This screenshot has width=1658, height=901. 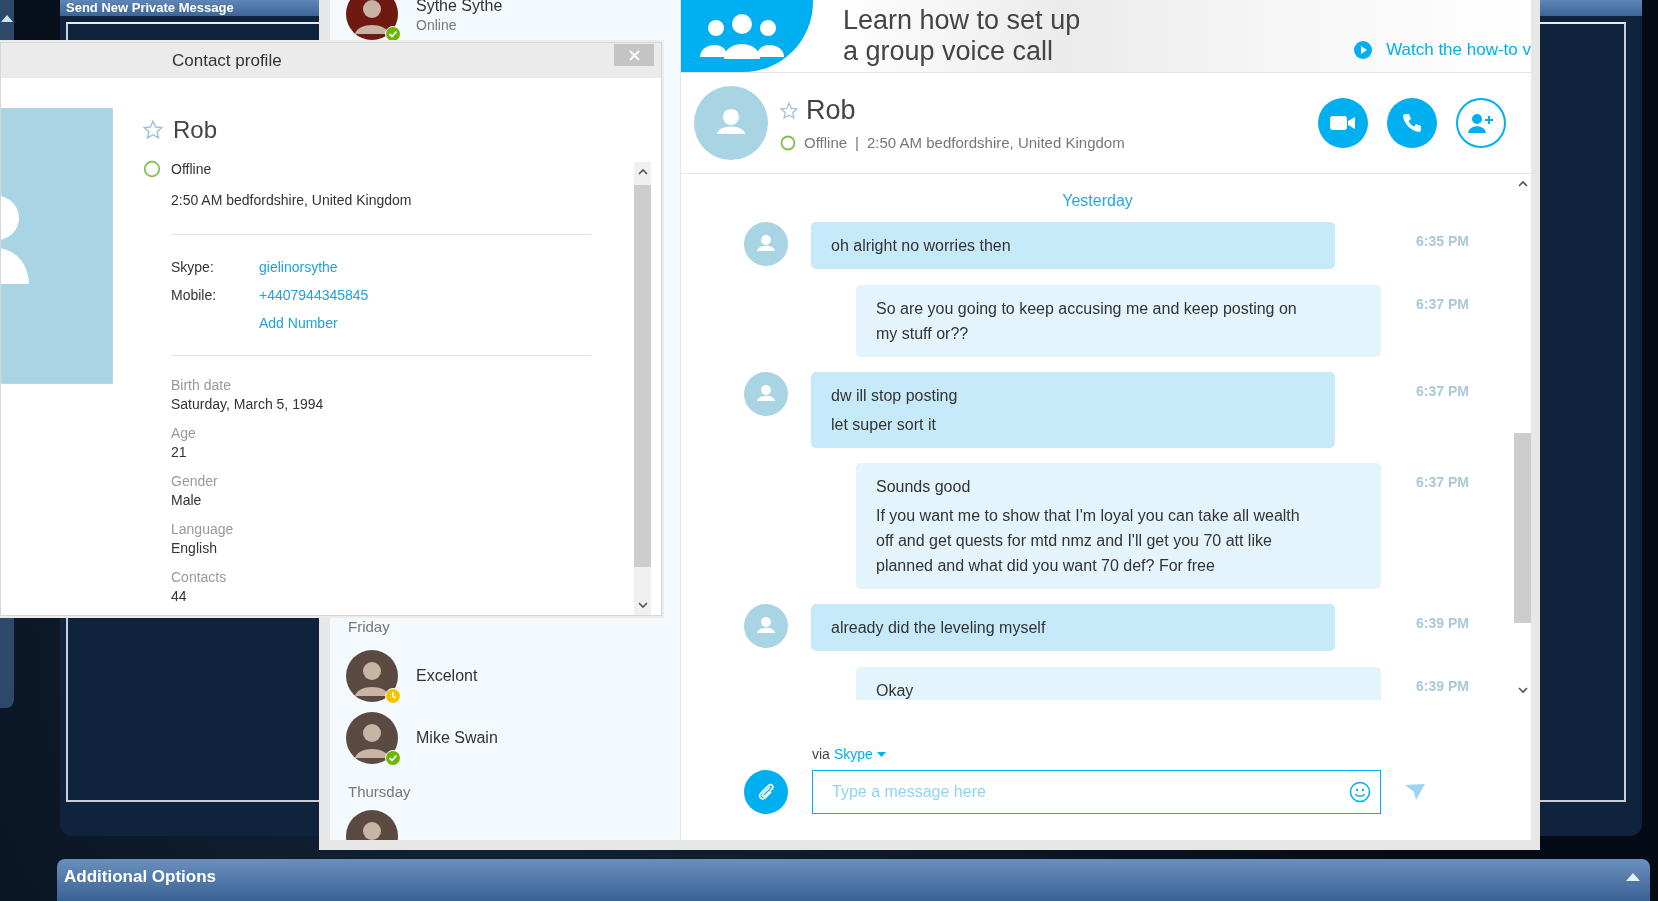 I want to click on banner-text: Learn how to set up, so click(x=962, y=20).